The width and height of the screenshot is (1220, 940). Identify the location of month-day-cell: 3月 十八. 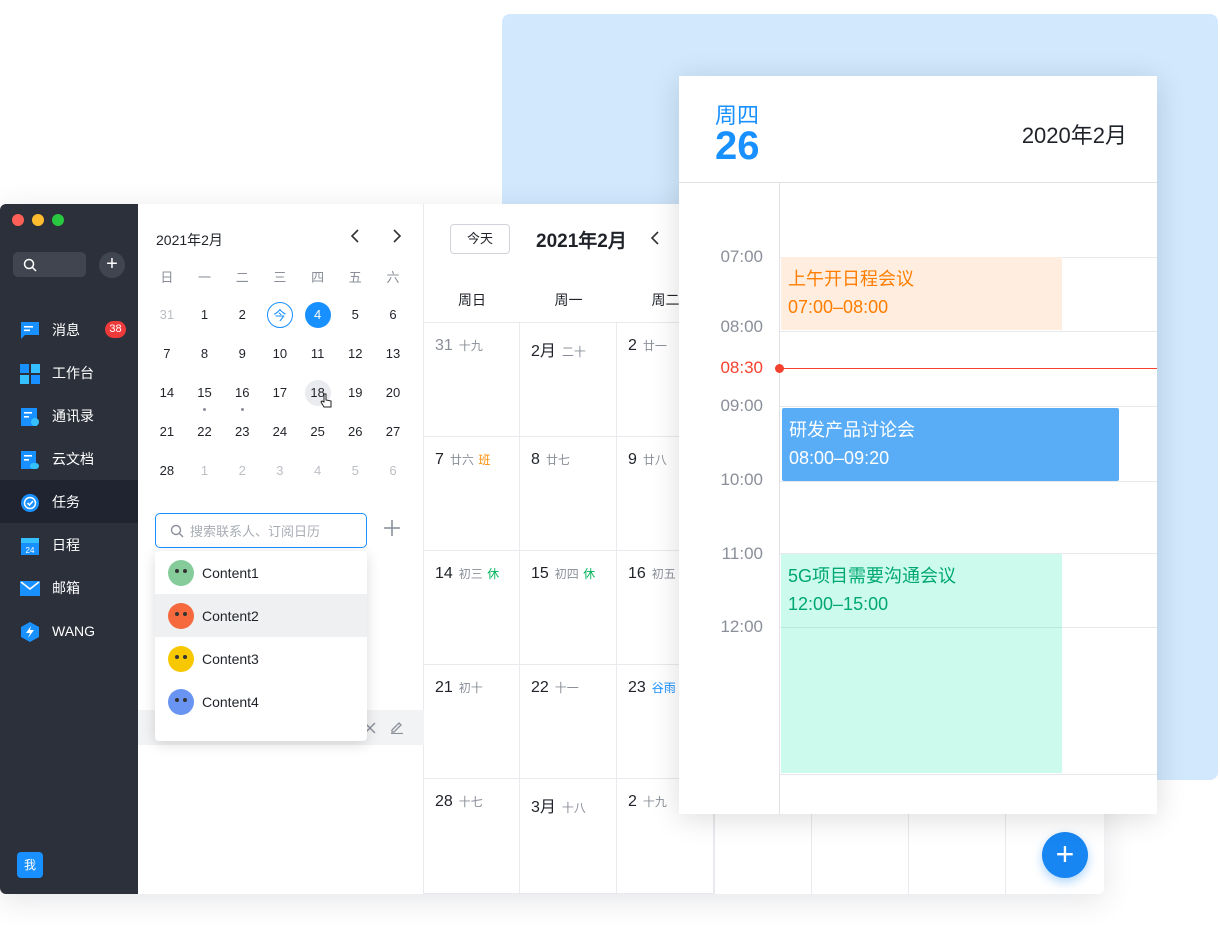
(568, 836).